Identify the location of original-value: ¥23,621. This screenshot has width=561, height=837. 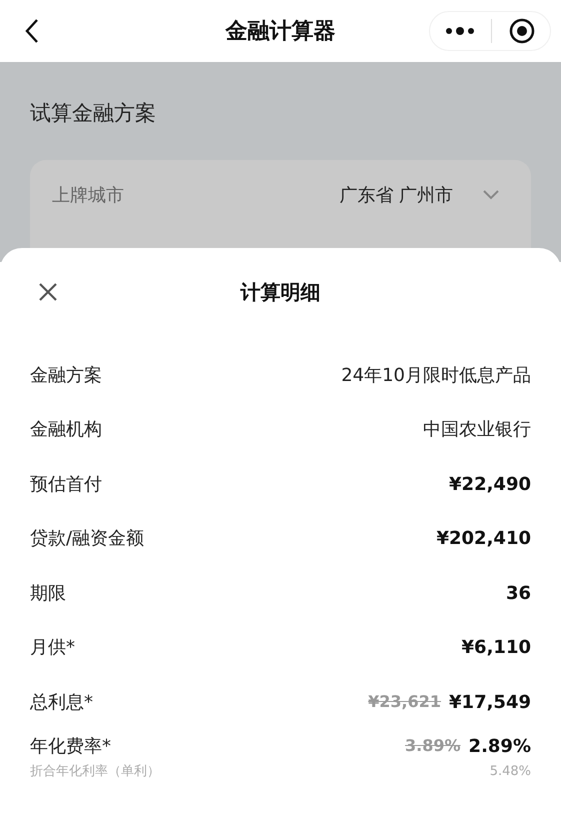
(405, 702).